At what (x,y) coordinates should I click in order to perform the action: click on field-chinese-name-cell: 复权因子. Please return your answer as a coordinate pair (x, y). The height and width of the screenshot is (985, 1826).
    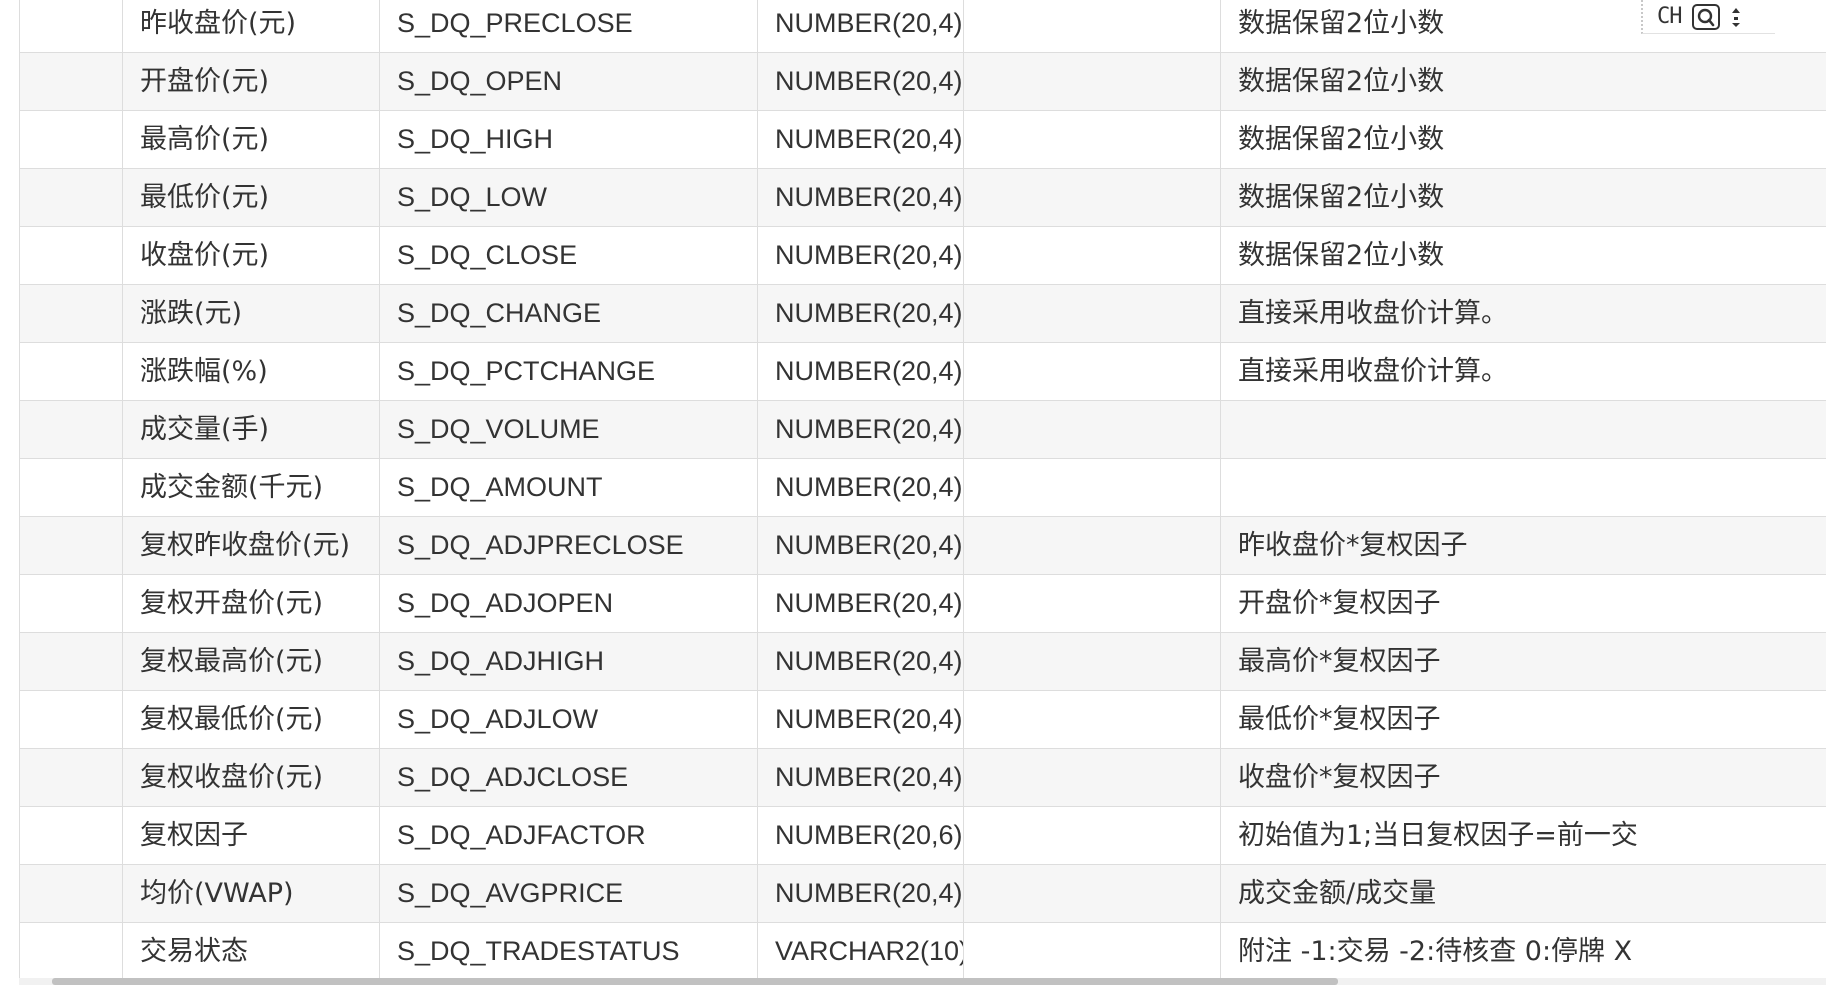
    Looking at the image, I should click on (251, 835).